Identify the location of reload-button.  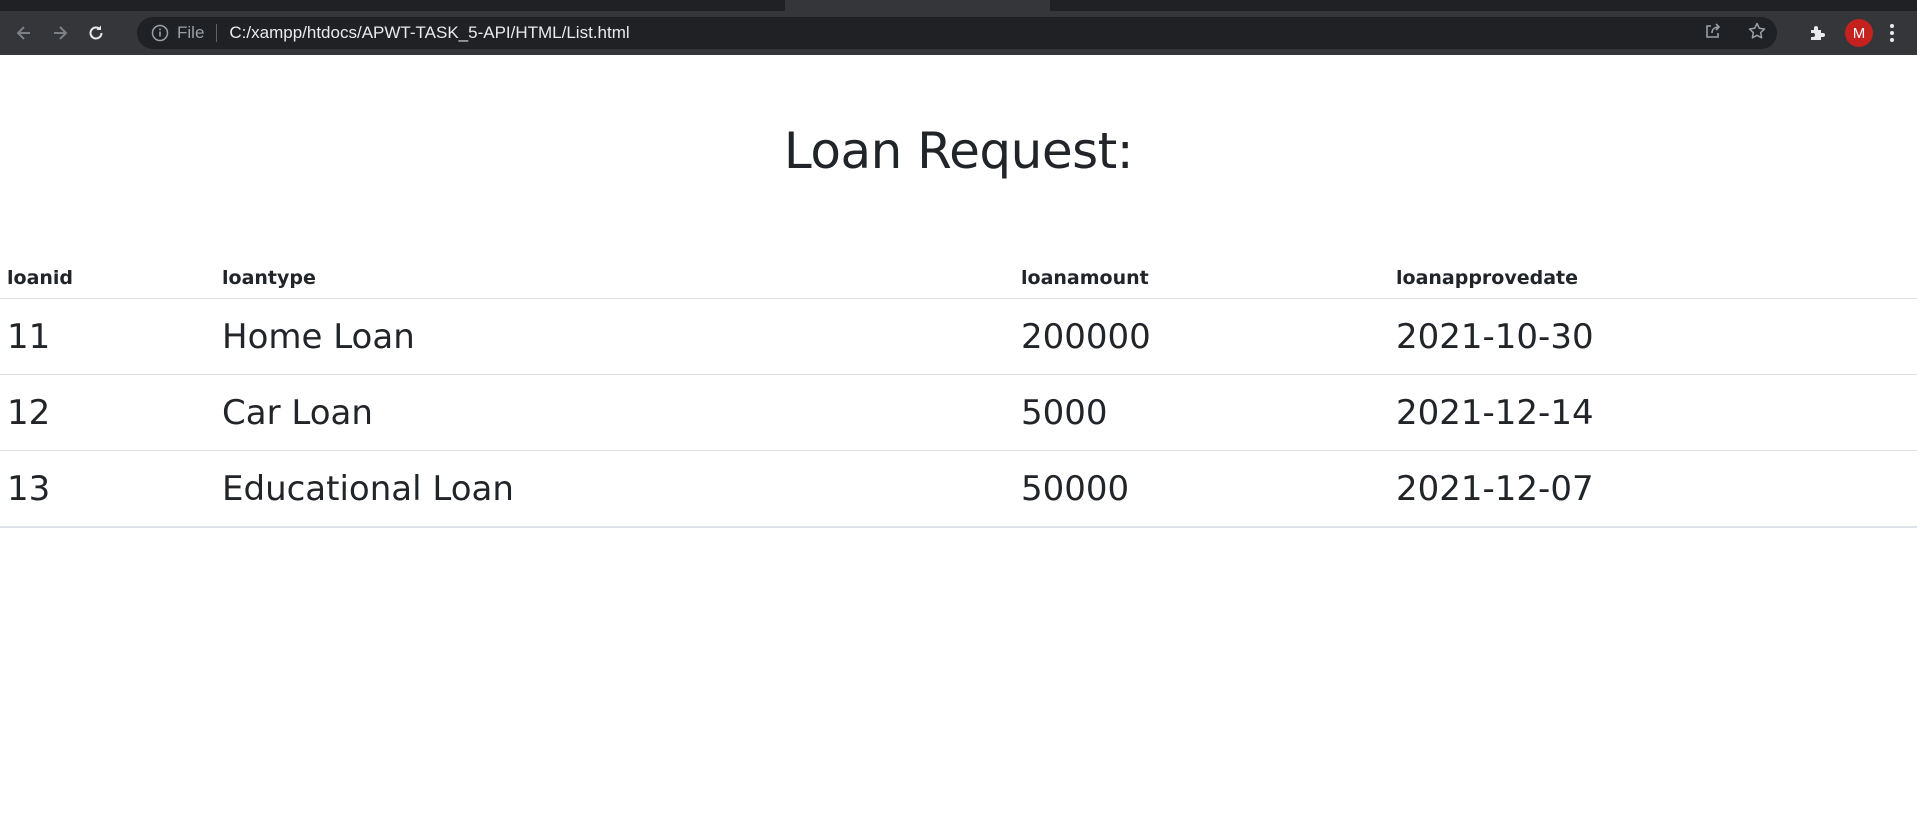
(96, 33).